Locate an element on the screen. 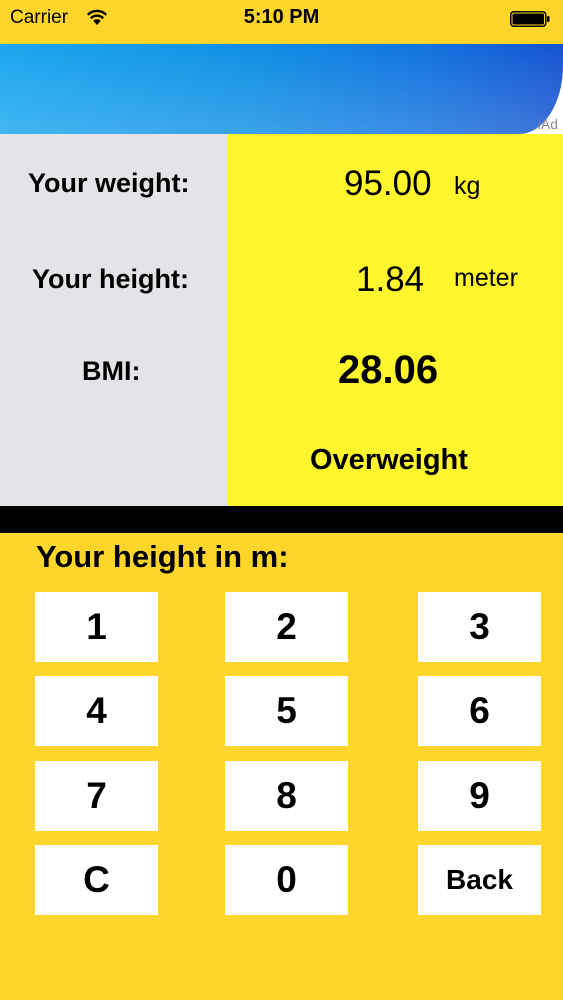  weight-unit: kg is located at coordinates (467, 186).